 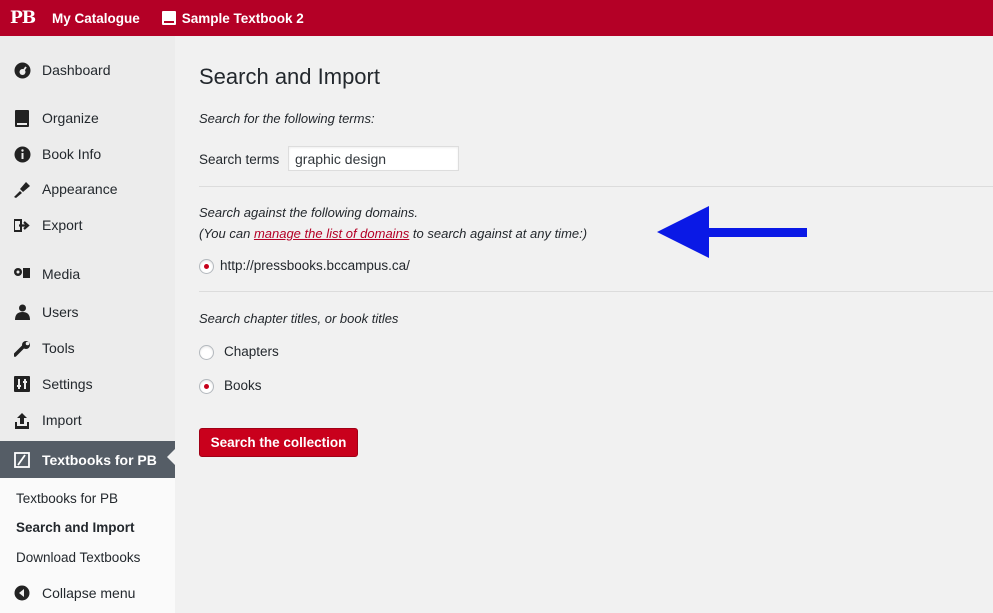 I want to click on search-terms-input, so click(x=373, y=158).